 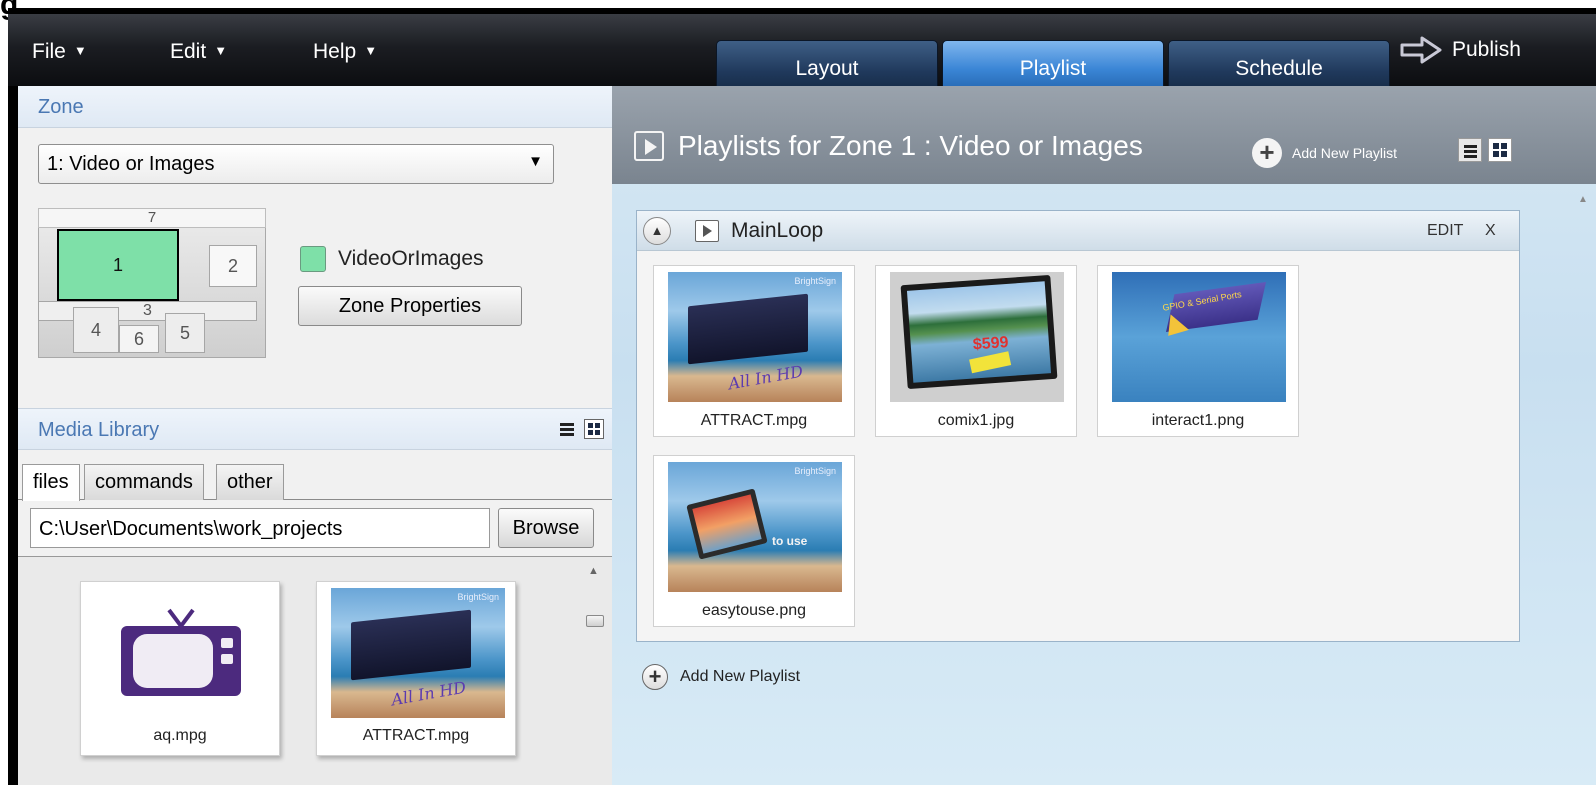 What do you see at coordinates (315, 429) in the screenshot?
I see `media-library-header: Media Library` at bounding box center [315, 429].